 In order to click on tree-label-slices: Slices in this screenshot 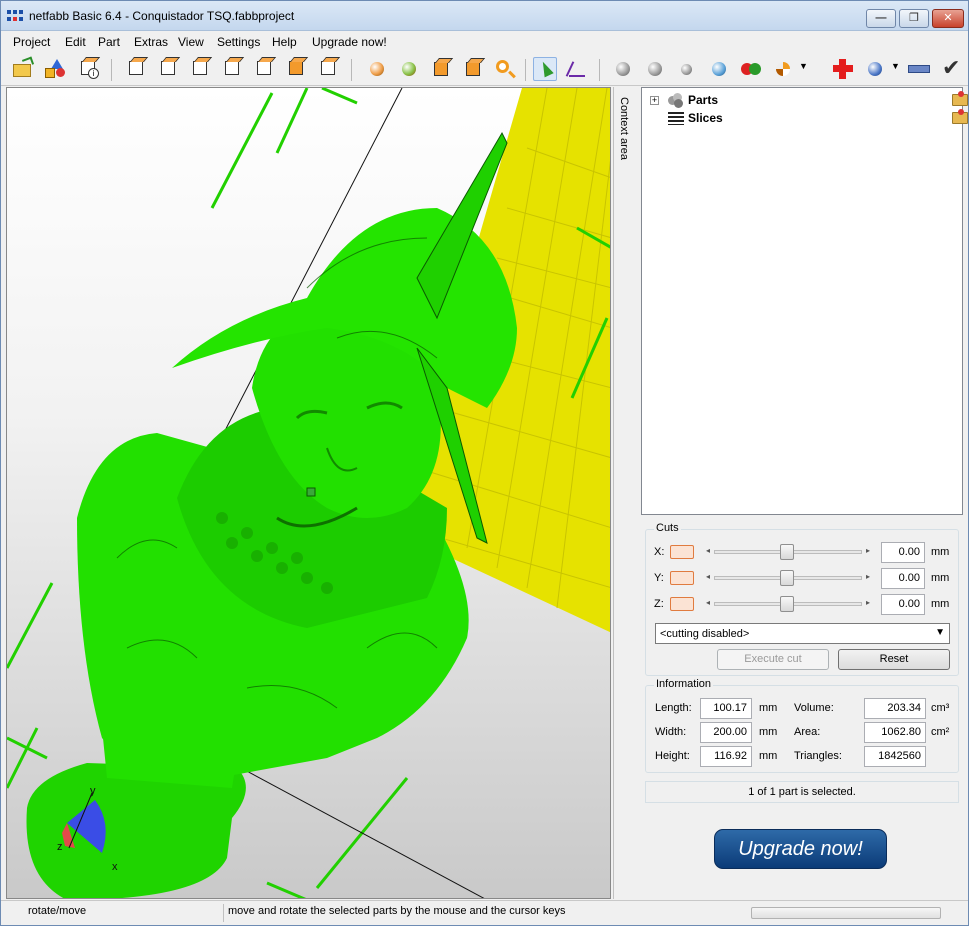, I will do `click(705, 118)`.